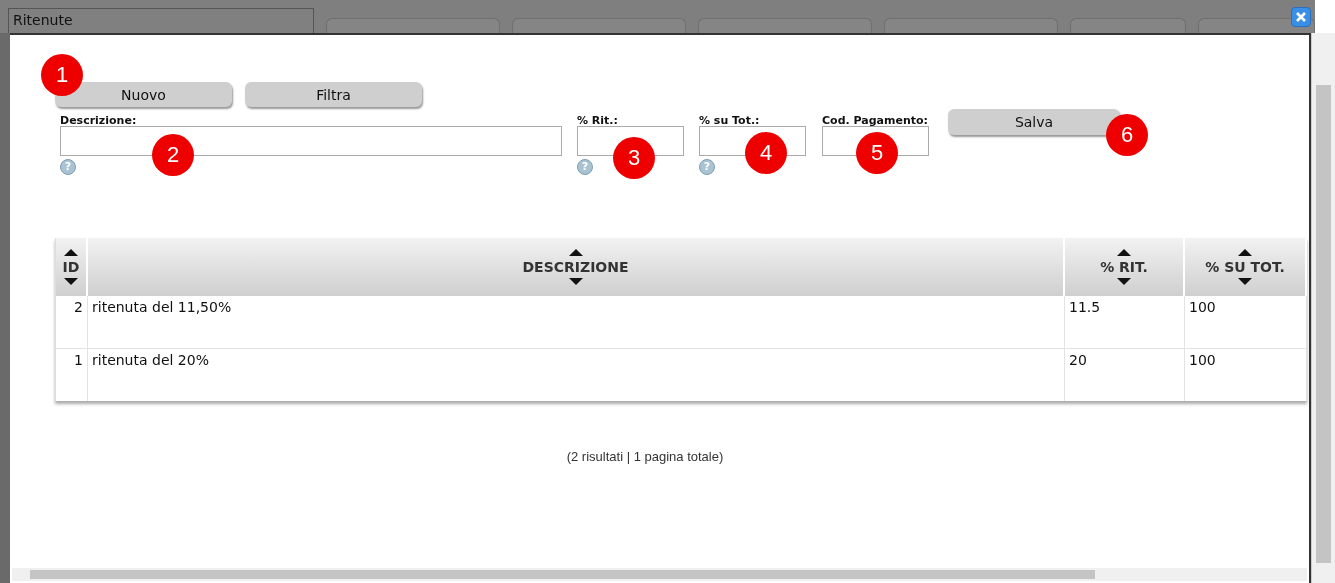 This screenshot has height=583, width=1335. I want to click on table-cell: 2, so click(78, 307).